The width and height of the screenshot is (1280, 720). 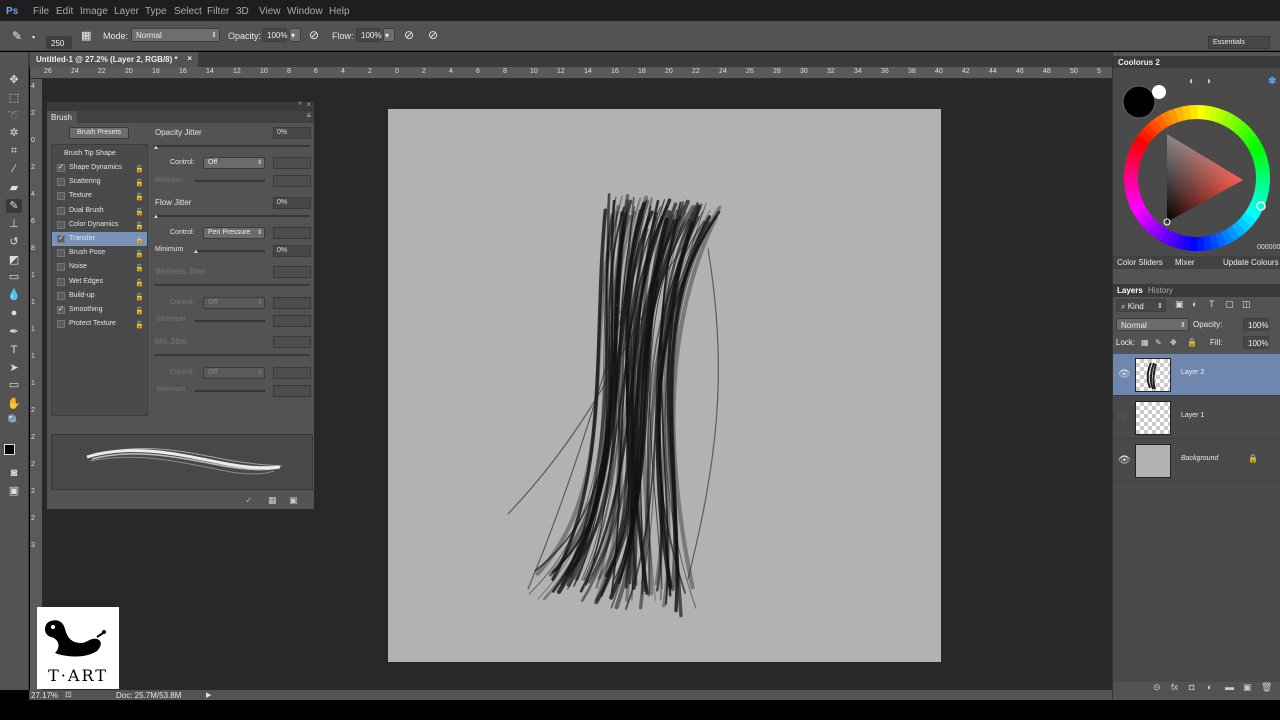 I want to click on tab-brush: Brush, so click(x=62, y=117).